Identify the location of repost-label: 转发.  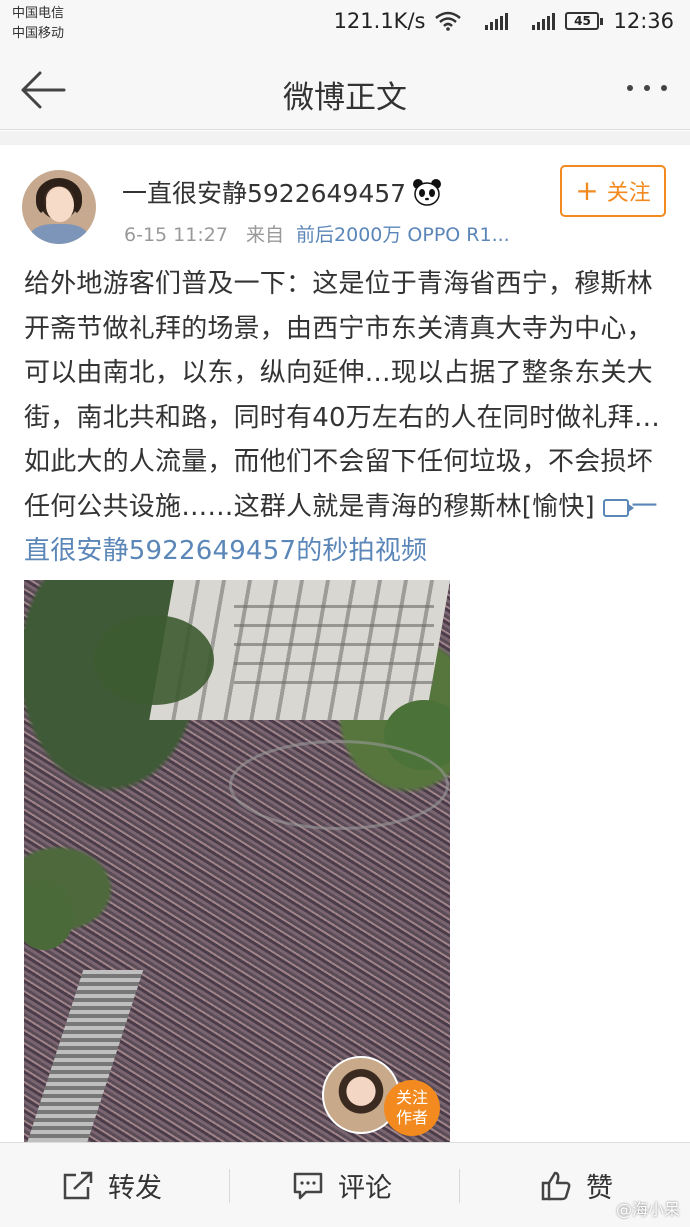
(135, 1188).